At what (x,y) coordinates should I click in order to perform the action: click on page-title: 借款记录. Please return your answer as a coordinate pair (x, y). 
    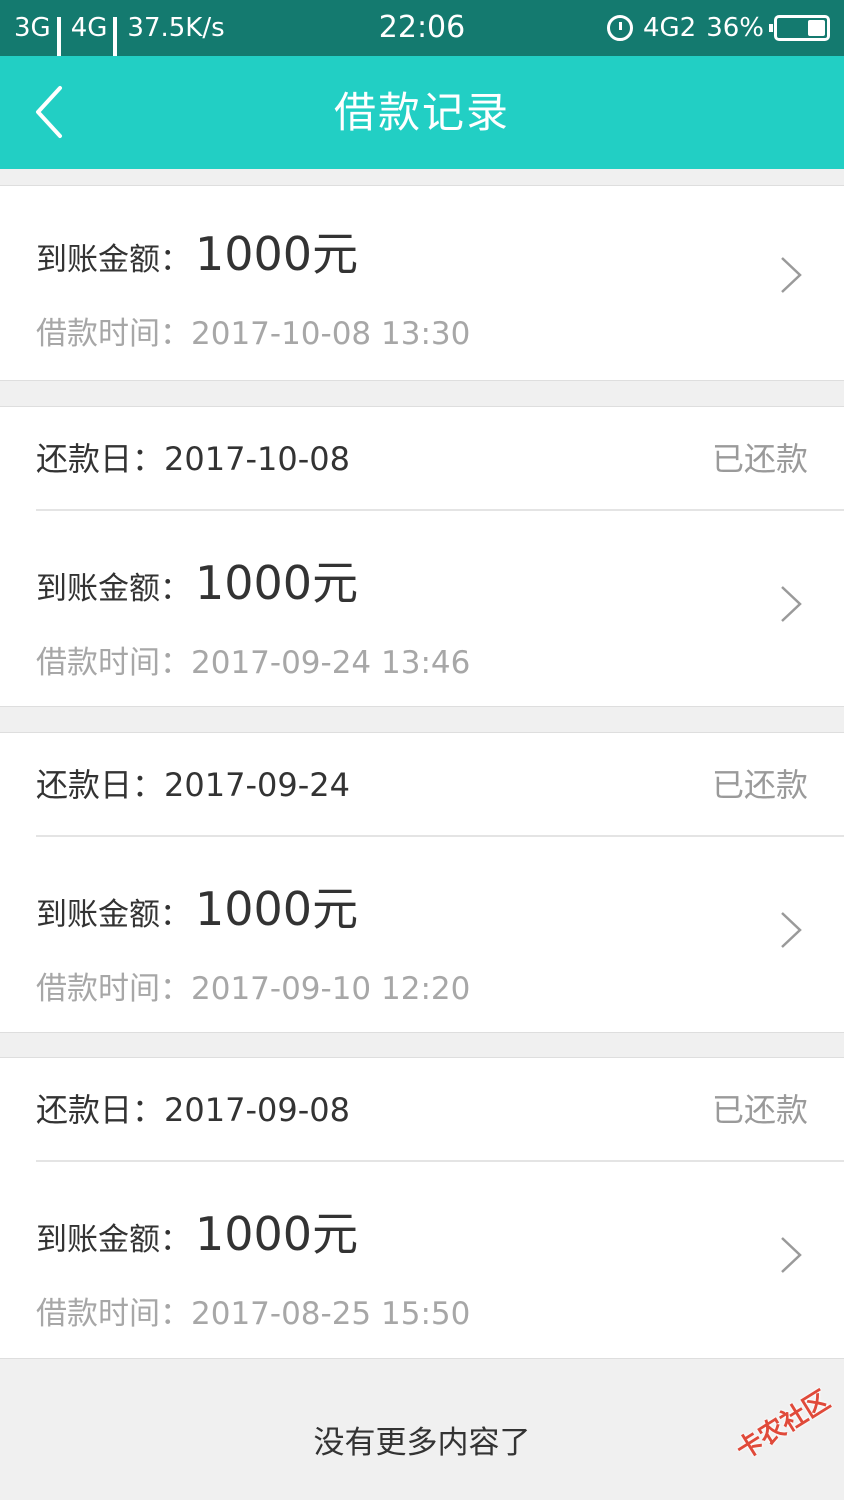
    Looking at the image, I should click on (421, 112).